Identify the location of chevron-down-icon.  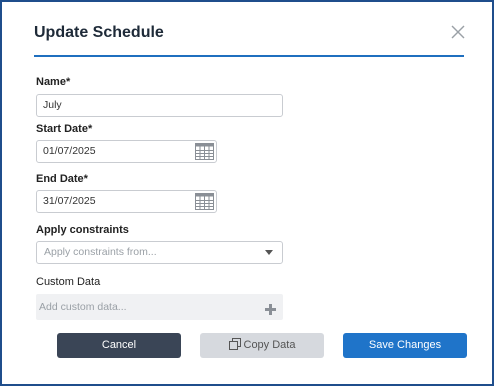
(269, 252).